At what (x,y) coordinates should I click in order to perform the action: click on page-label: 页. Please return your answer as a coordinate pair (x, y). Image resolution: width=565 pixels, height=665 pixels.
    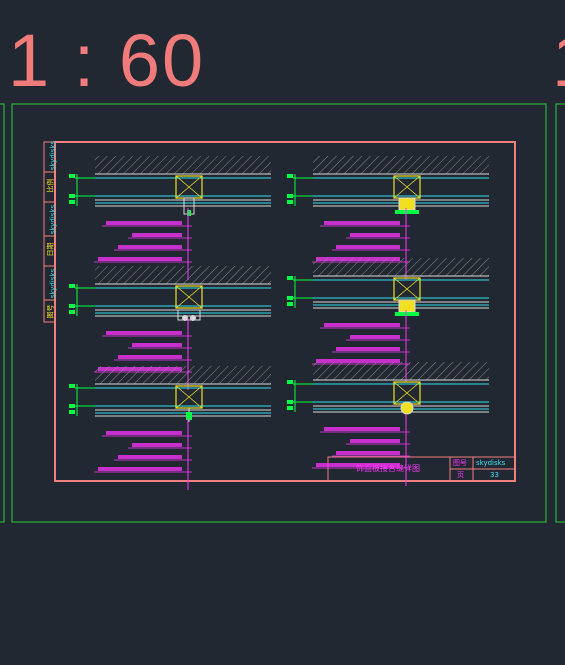
    Looking at the image, I should click on (460, 475).